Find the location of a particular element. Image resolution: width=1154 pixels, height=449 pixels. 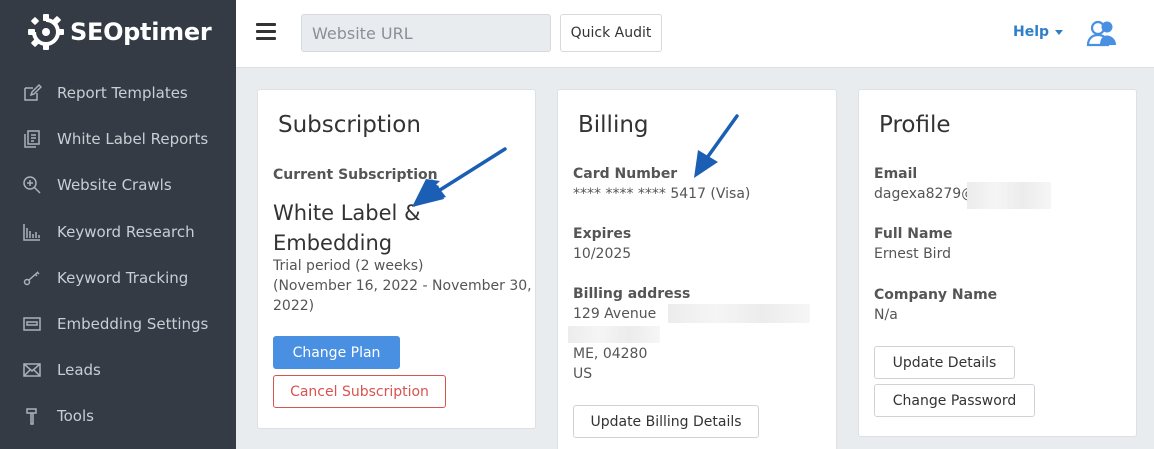

website-url-input is located at coordinates (426, 33).